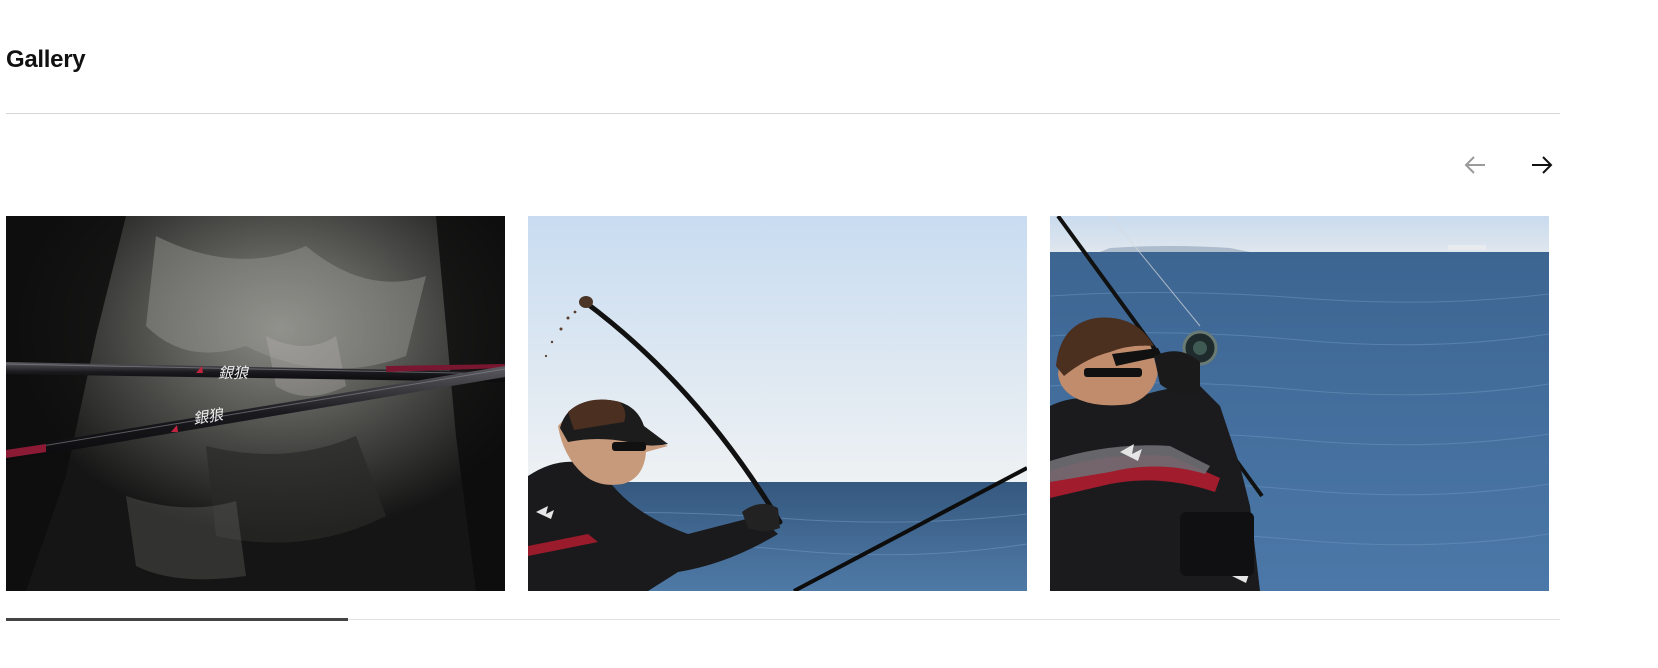  I want to click on arrow-right-icon, so click(1542, 165).